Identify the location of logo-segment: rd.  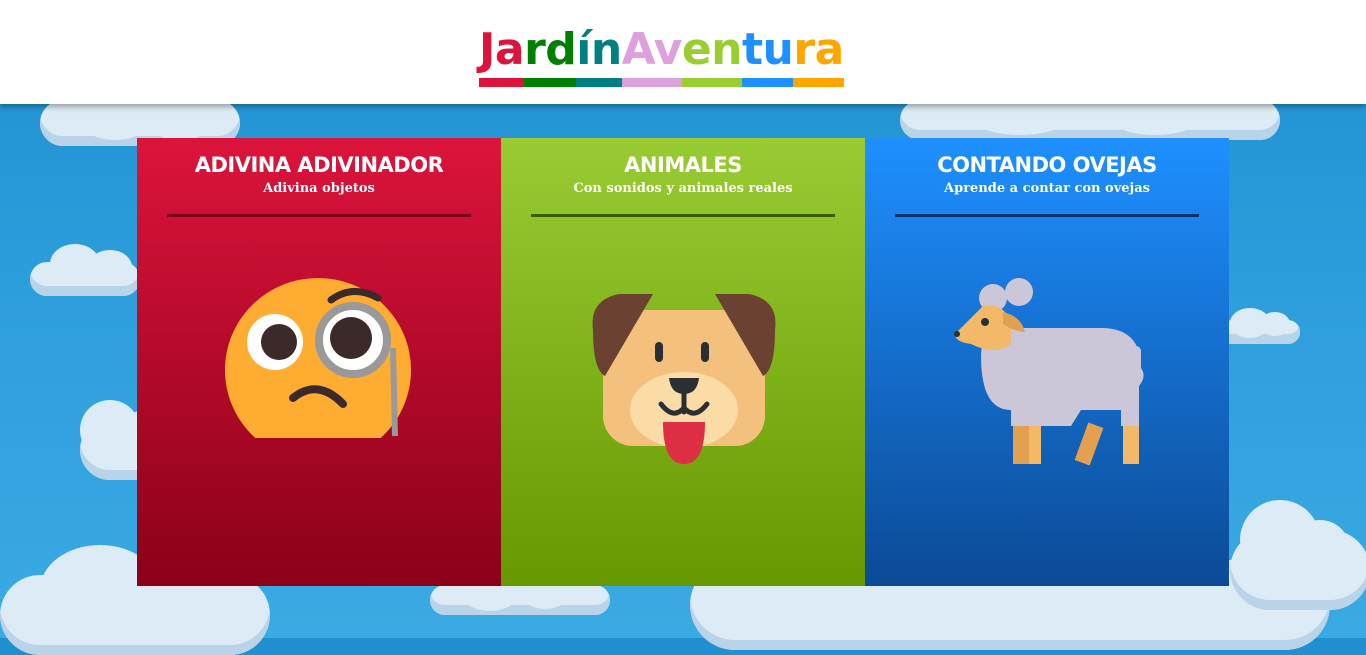
(550, 55).